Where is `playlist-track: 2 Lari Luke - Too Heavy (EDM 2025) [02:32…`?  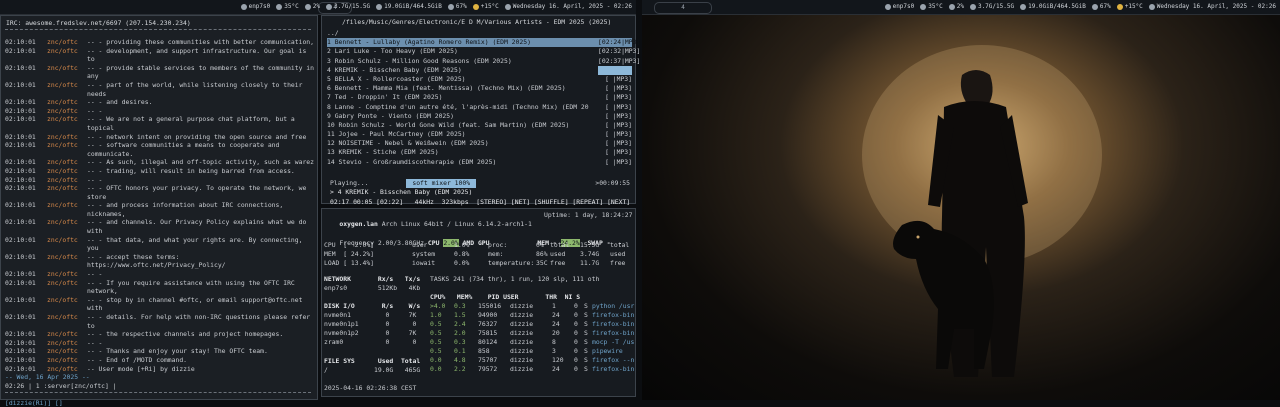 playlist-track: 2 Lari Luke - Too Heavy (EDM 2025) [02:32… is located at coordinates (483, 51).